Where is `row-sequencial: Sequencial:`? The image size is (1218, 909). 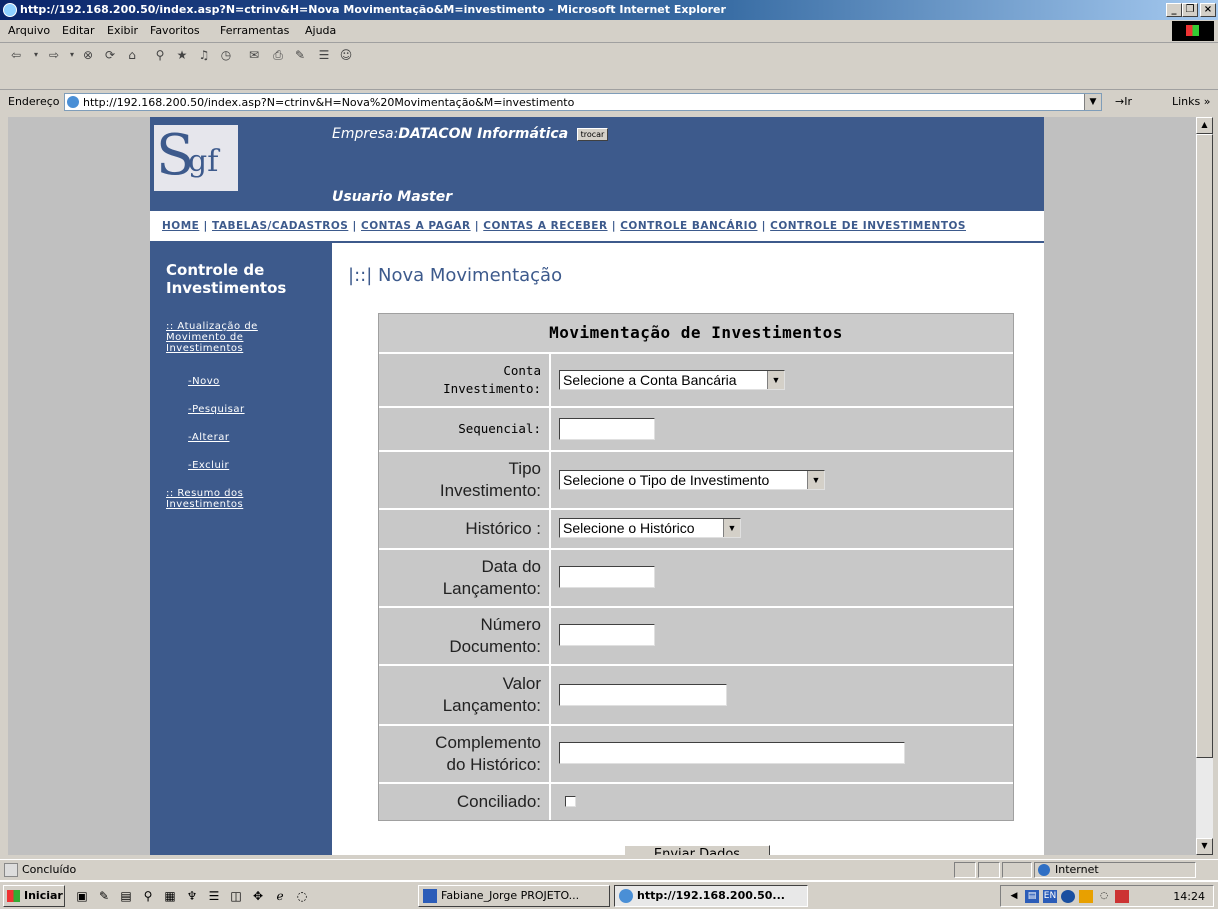
row-sequencial: Sequencial: is located at coordinates (696, 430).